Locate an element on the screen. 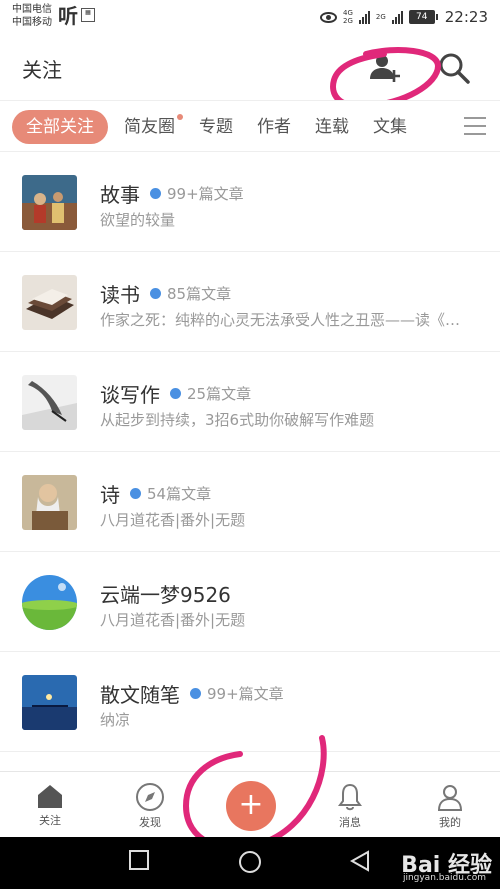 This screenshot has width=500, height=889. item-title-row: 读书 85篇文章 is located at coordinates (165, 293).